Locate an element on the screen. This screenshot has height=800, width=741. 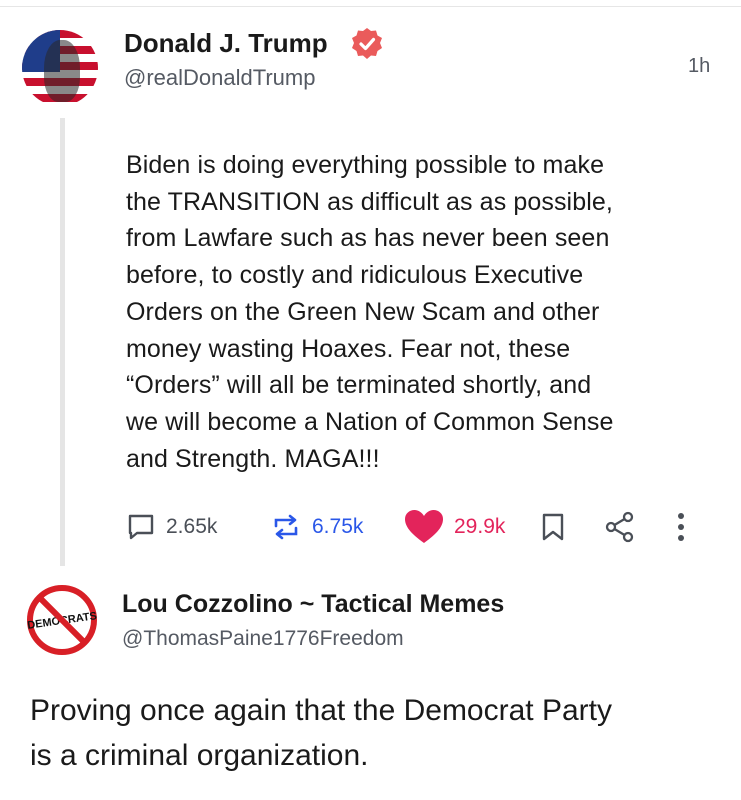
share-icon is located at coordinates (619, 527).